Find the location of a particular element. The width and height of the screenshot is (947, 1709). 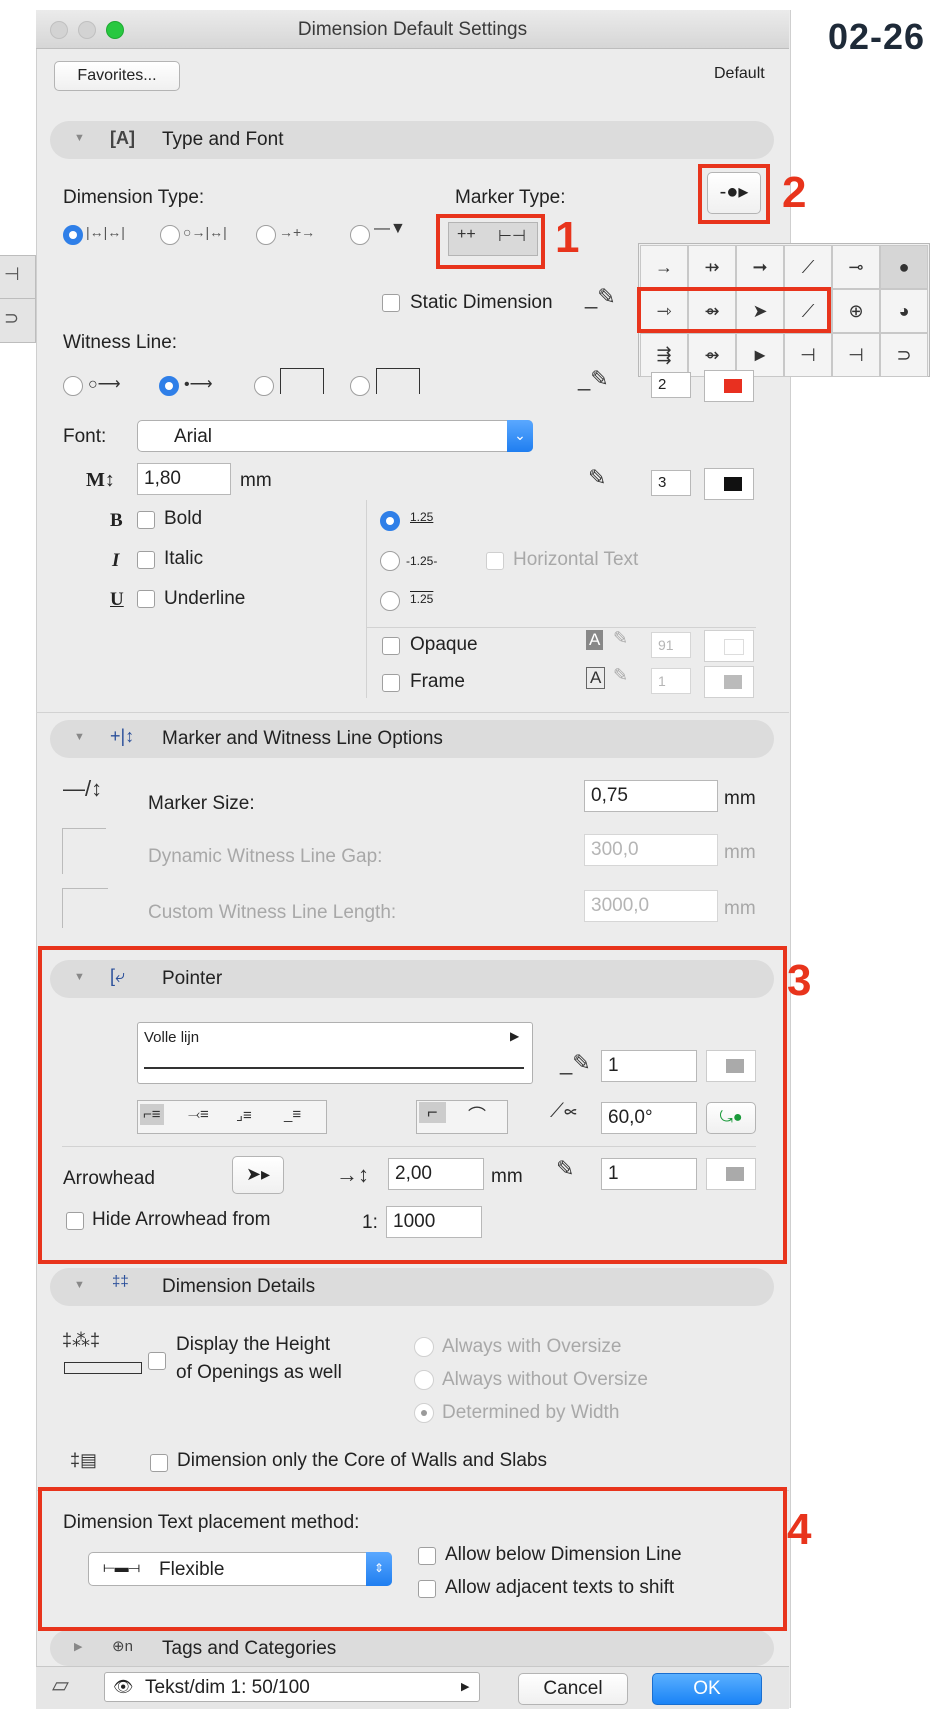

layer-value: Tekst/dim 1: 50/100 is located at coordinates (227, 1687).